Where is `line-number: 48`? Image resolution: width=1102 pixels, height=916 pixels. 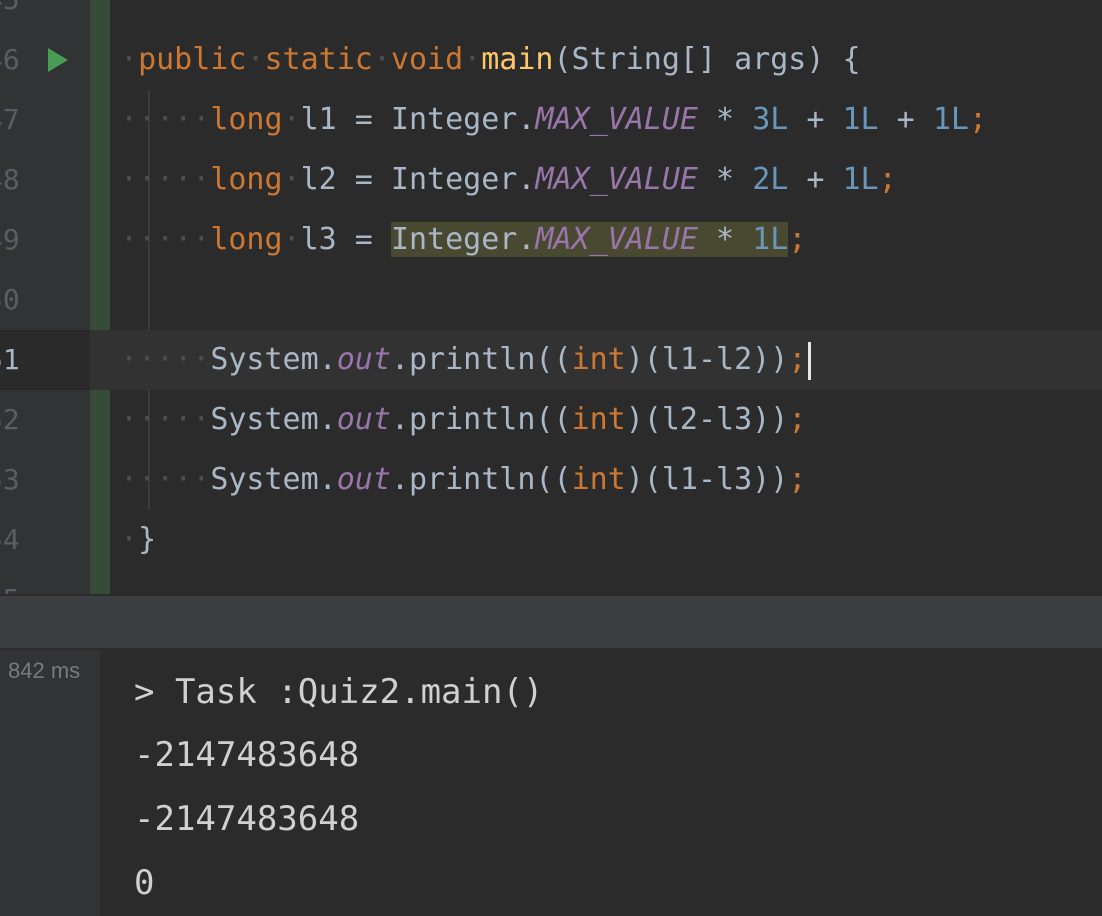 line-number: 48 is located at coordinates (10, 179).